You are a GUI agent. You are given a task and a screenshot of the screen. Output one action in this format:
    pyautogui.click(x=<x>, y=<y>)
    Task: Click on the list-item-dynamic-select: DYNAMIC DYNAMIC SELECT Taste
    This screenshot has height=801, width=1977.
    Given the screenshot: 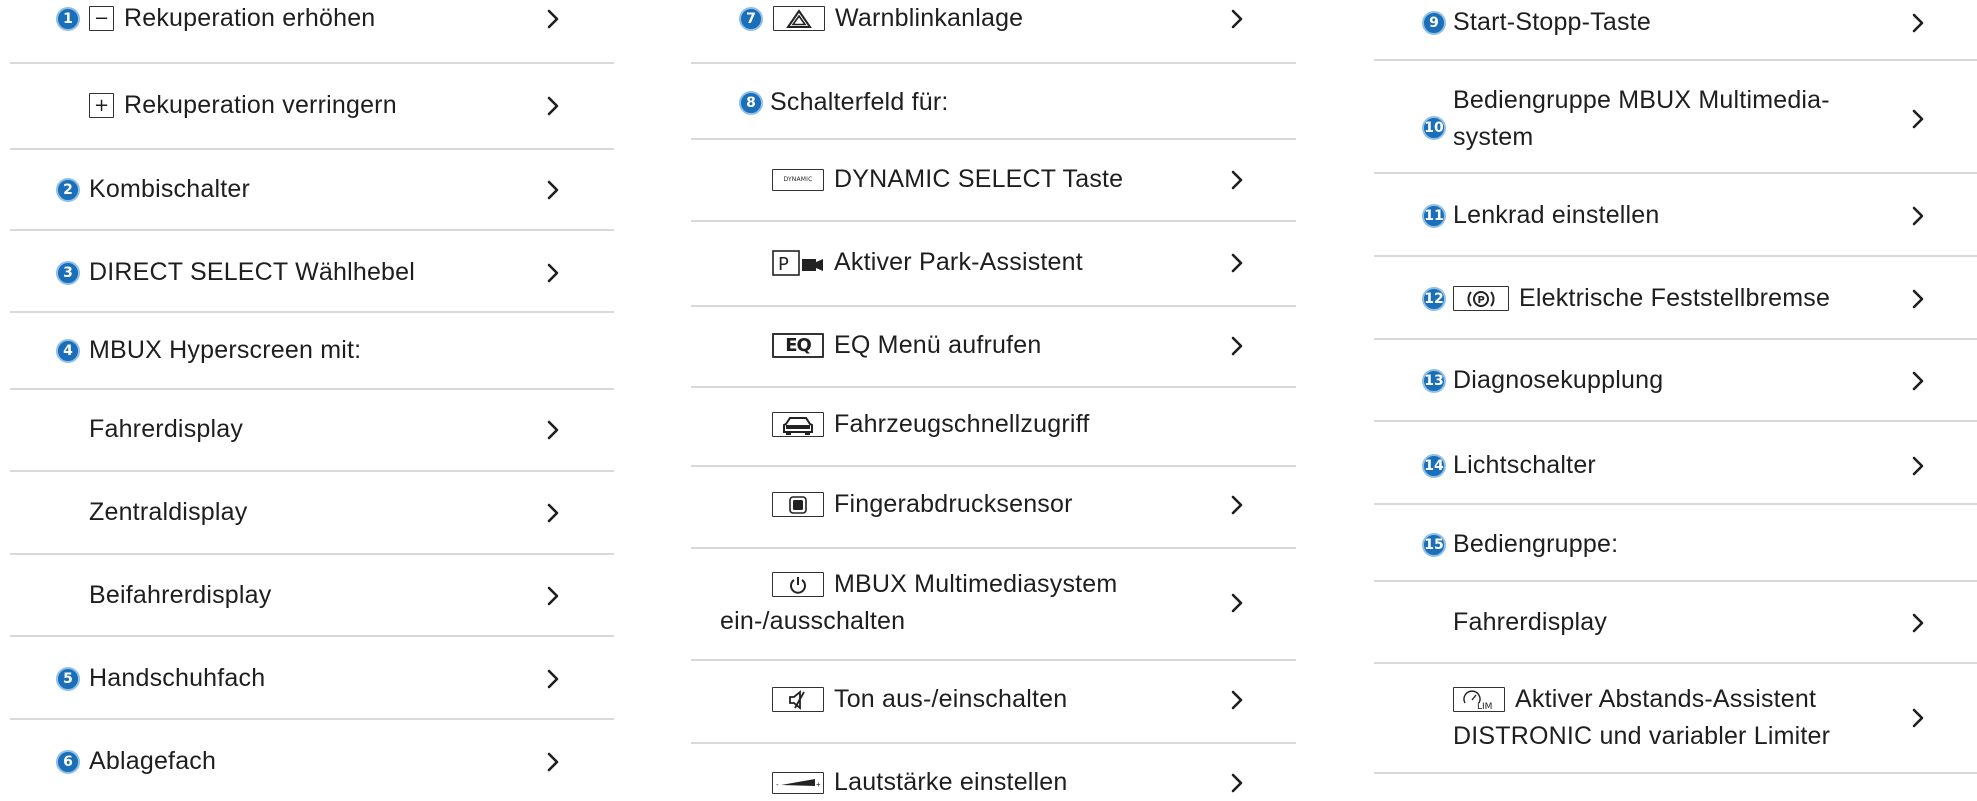 What is the action you would take?
    pyautogui.click(x=993, y=179)
    